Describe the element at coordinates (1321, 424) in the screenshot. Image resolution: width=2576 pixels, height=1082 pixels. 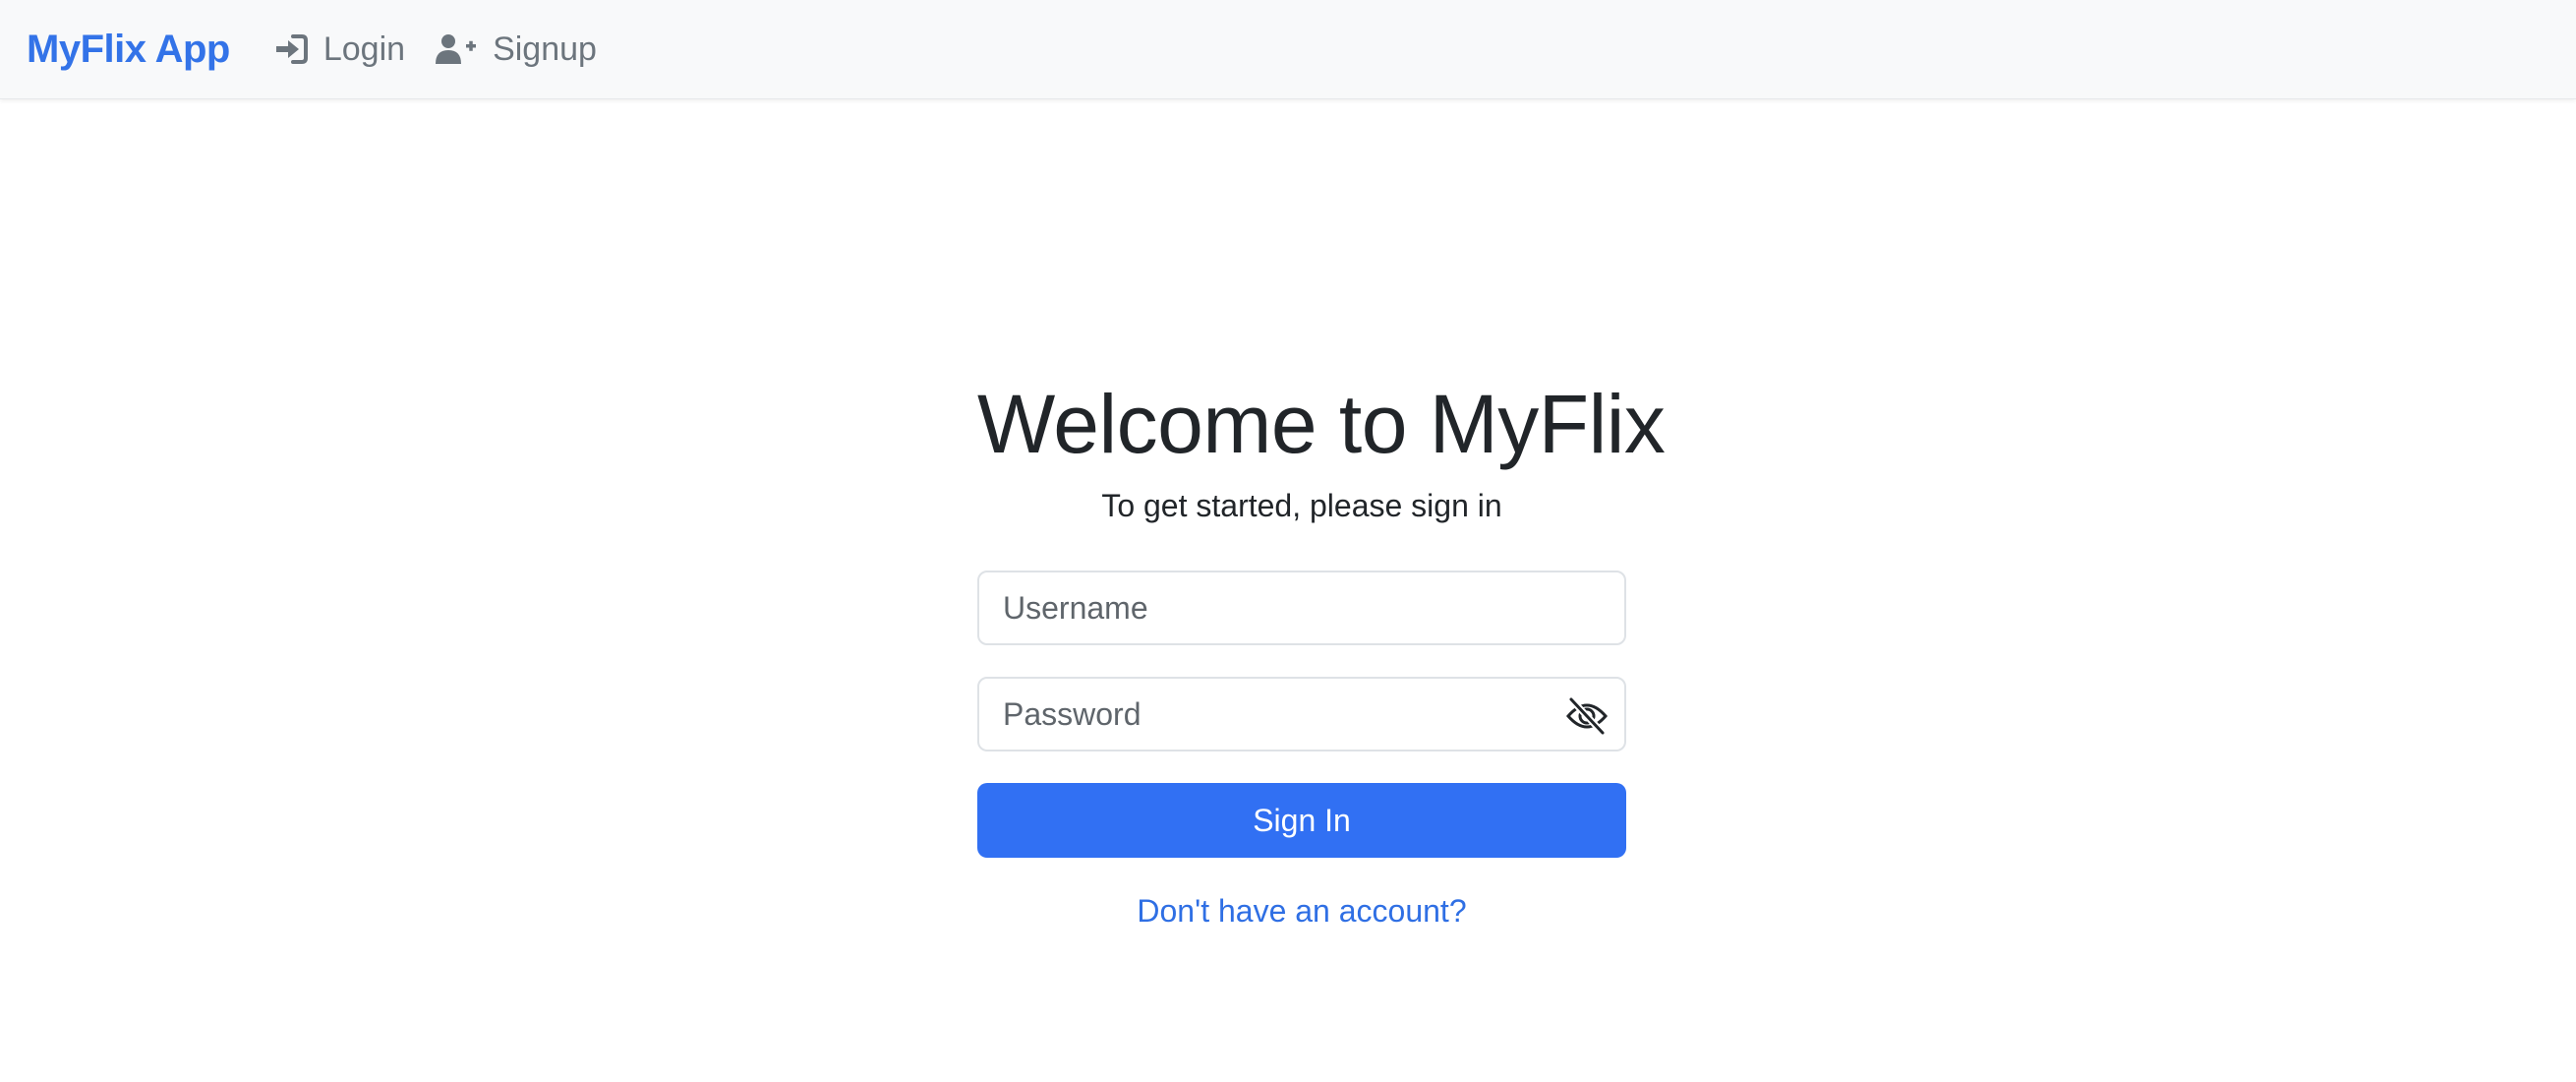
I see `page-title: Welcome to MyFlix` at that location.